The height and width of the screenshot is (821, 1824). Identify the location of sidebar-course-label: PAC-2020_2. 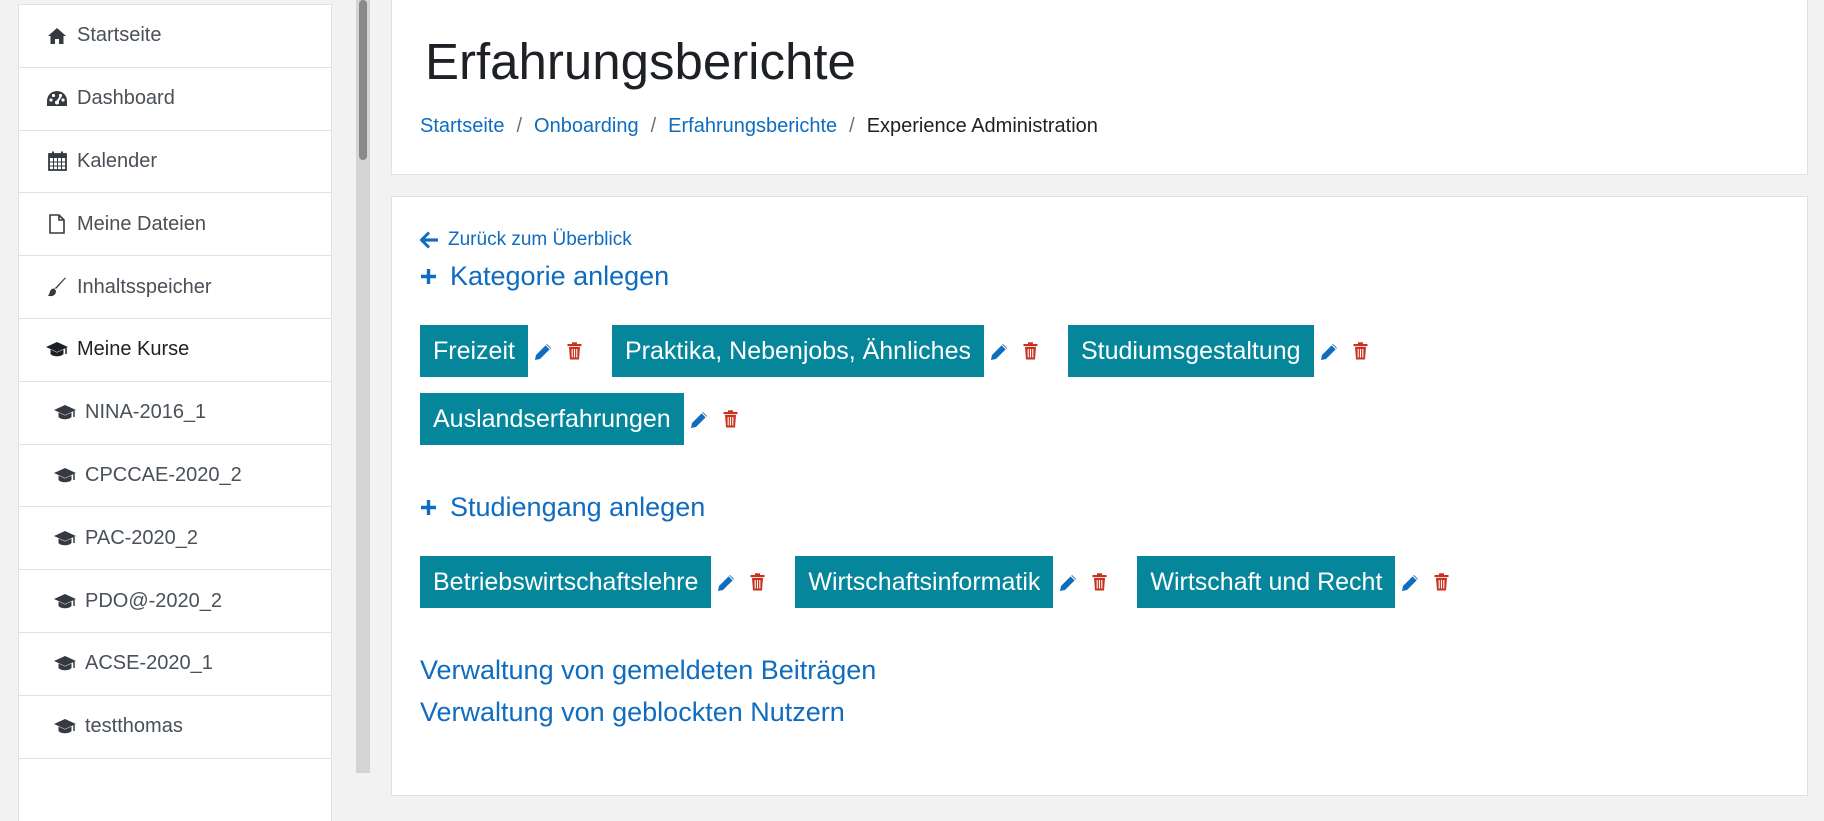
(142, 537).